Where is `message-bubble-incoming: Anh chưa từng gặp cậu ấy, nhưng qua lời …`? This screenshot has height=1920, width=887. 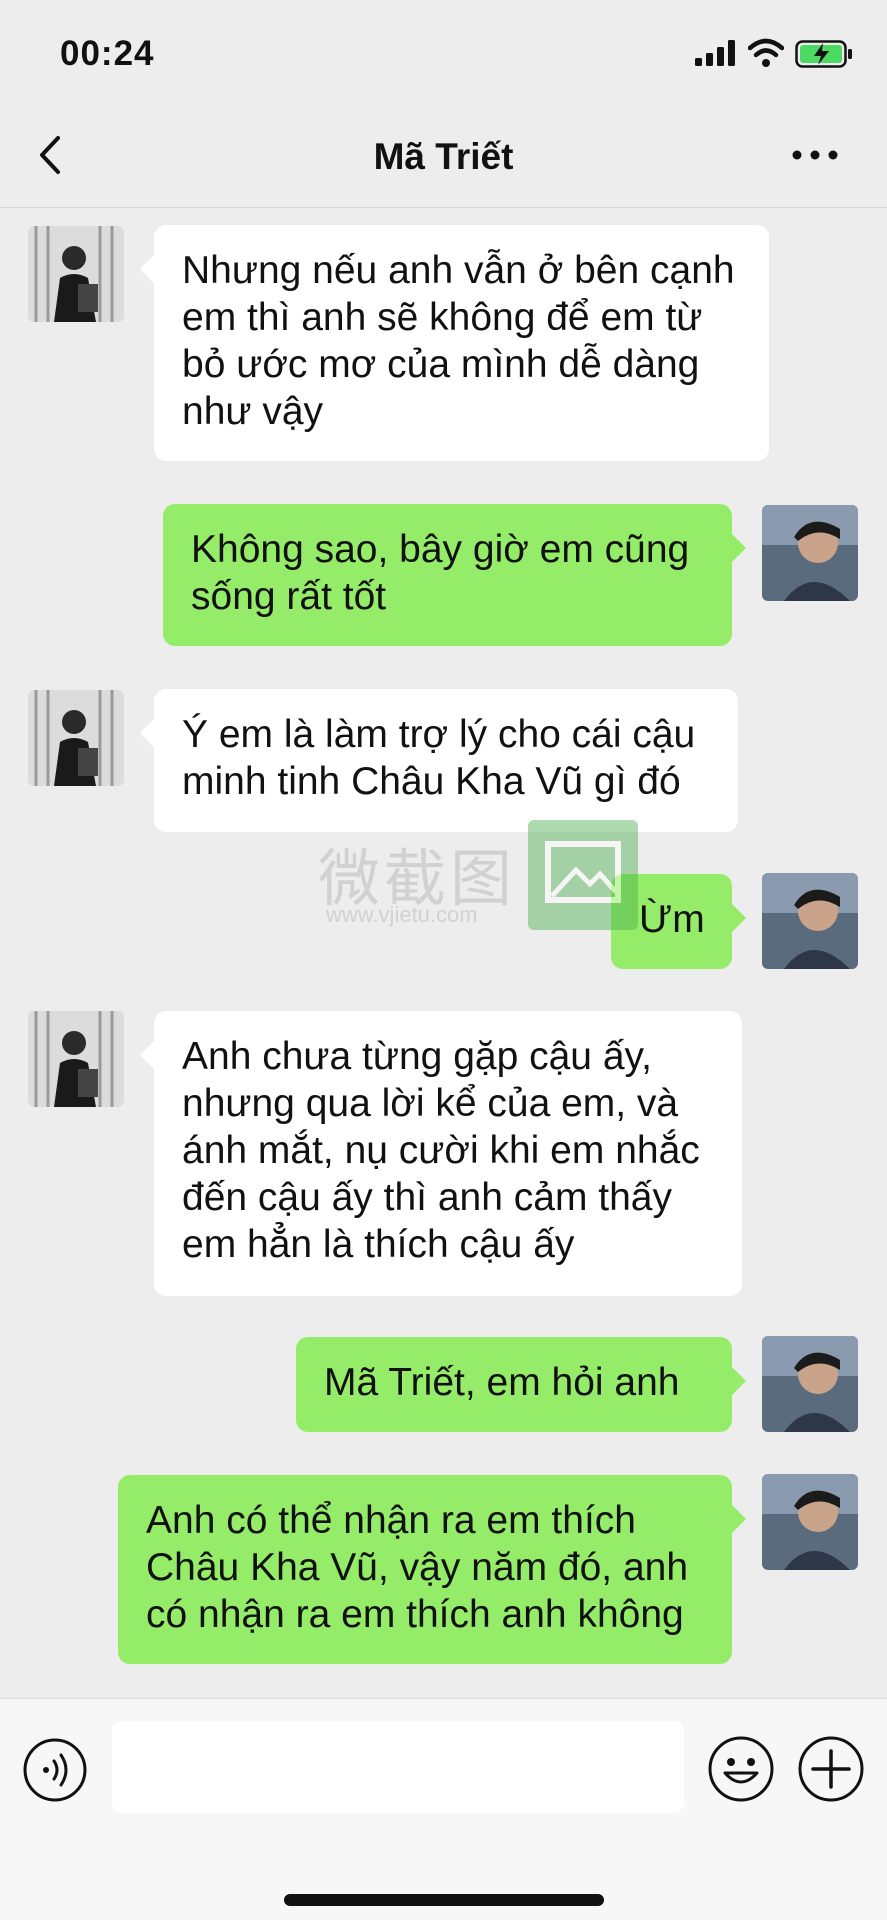
message-bubble-incoming: Anh chưa từng gặp cậu ấy, nhưng qua lời … is located at coordinates (441, 1153).